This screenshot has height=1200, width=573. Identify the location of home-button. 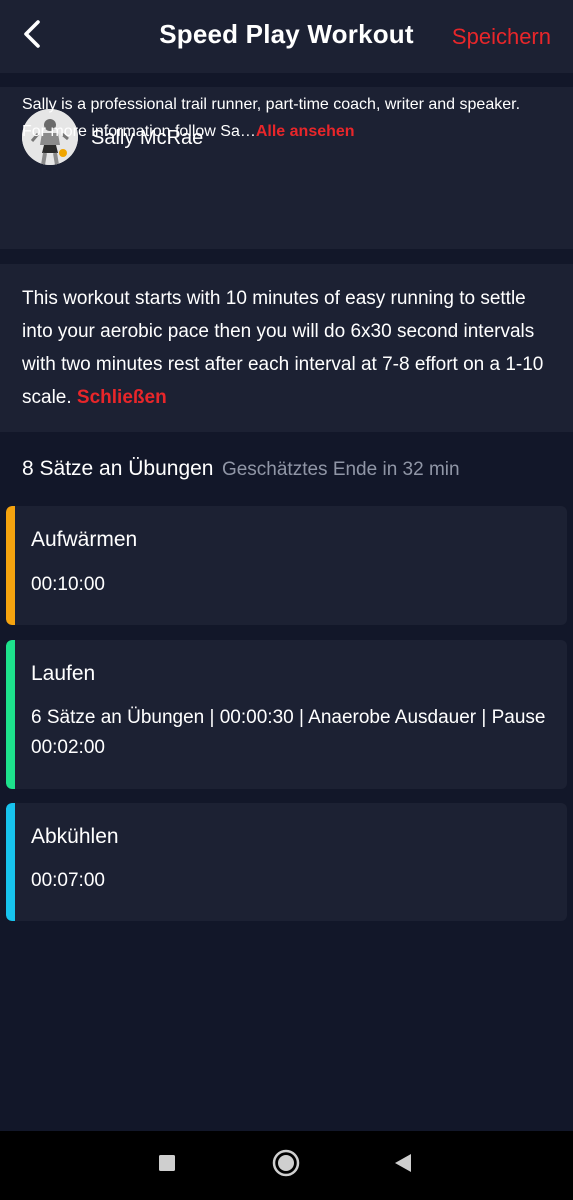
(286, 1165).